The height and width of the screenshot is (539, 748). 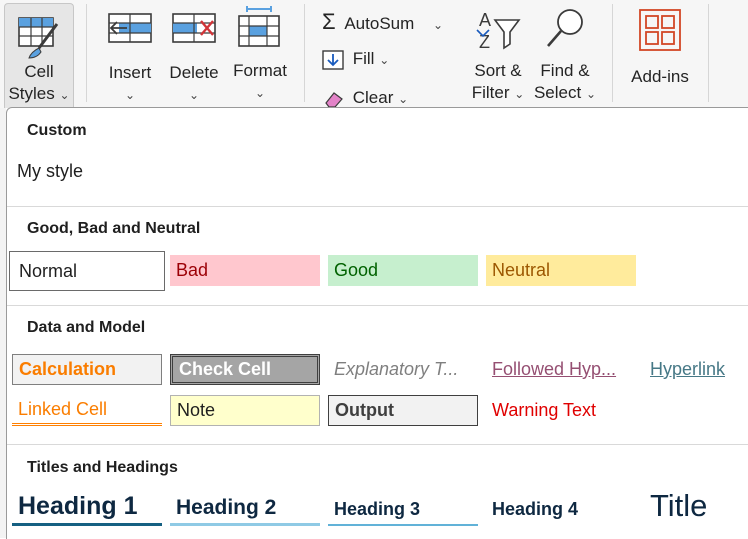 I want to click on cell-styles-label: Cell Styles ⌄, so click(x=39, y=82).